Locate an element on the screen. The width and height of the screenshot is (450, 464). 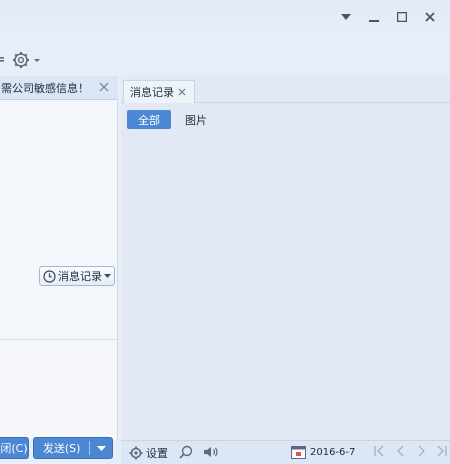
next-page-button is located at coordinates (421, 451).